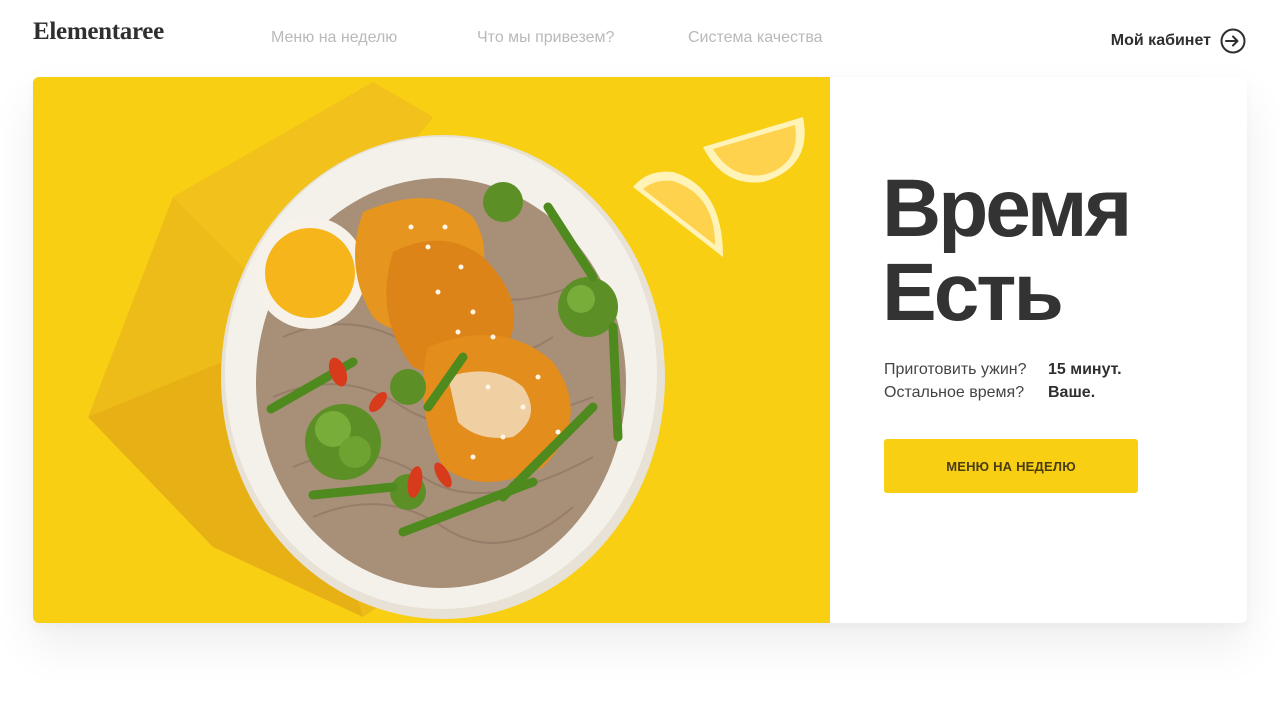  I want to click on my-cabinet-link: Мой кабинет, so click(1179, 41).